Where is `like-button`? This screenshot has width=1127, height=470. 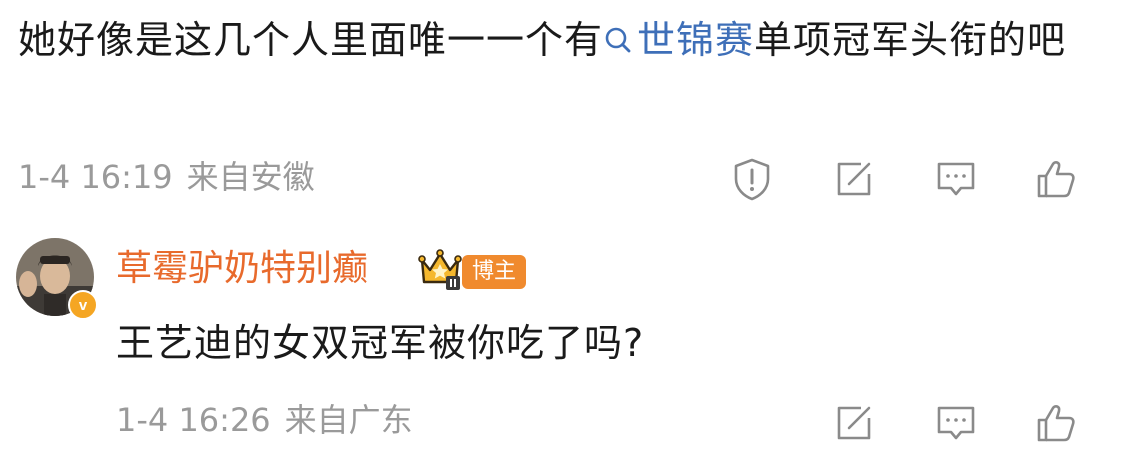
like-button is located at coordinates (1056, 179).